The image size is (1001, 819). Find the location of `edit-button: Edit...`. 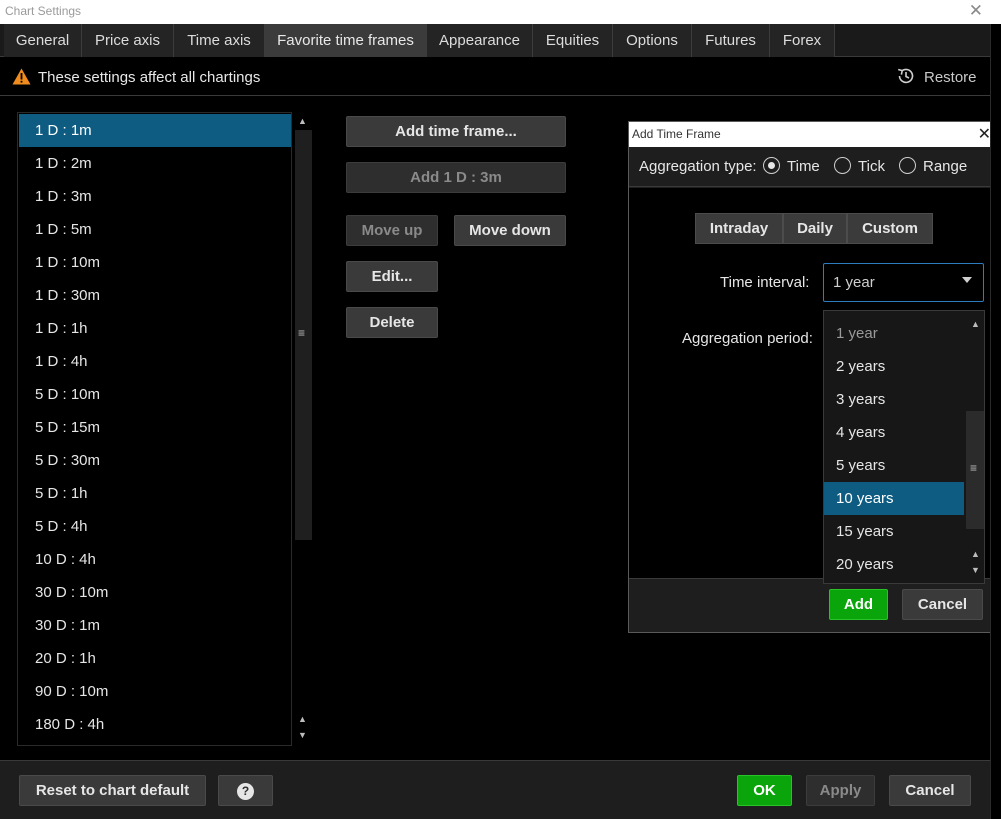

edit-button: Edit... is located at coordinates (392, 276).